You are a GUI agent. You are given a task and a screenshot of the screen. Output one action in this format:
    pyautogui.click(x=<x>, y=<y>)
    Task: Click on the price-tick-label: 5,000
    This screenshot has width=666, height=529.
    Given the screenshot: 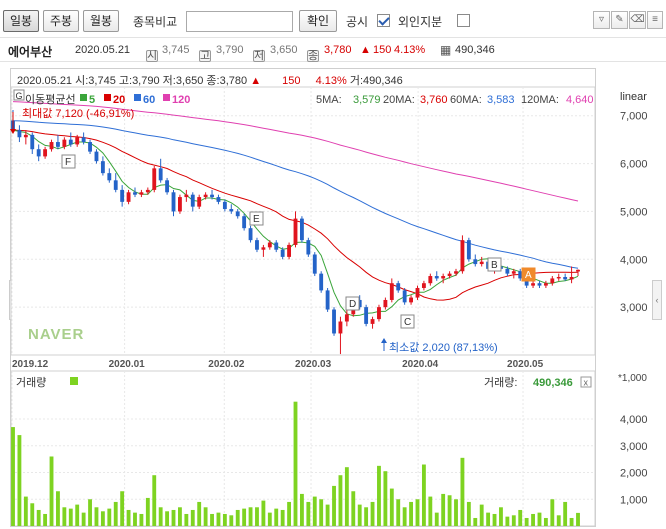 What is the action you would take?
    pyautogui.click(x=634, y=212)
    